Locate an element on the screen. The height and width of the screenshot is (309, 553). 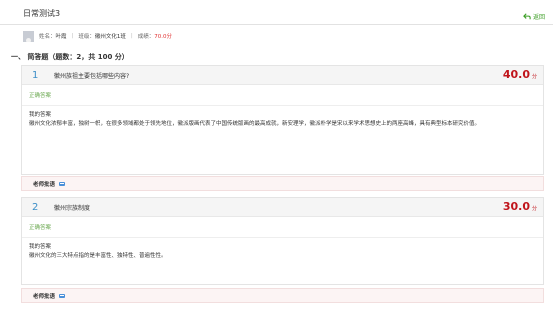
question-header: 2 徽州宗族制度 30.0 分 is located at coordinates (282, 207).